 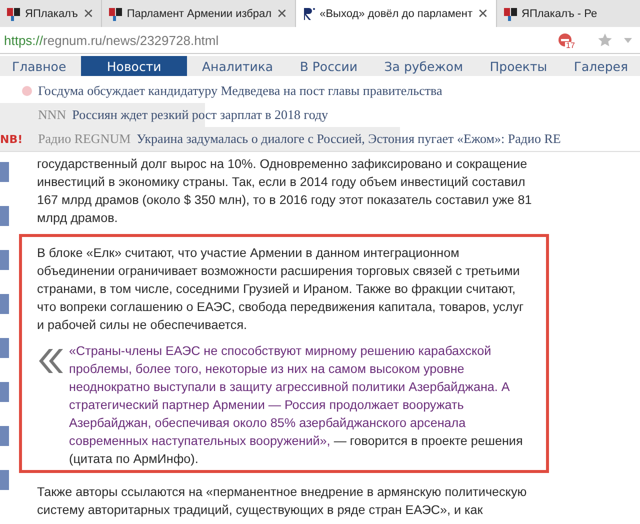 I want to click on headline-link: Госдума обсуждает кандидатуру Медведева на пост главы правительства, so click(x=240, y=91).